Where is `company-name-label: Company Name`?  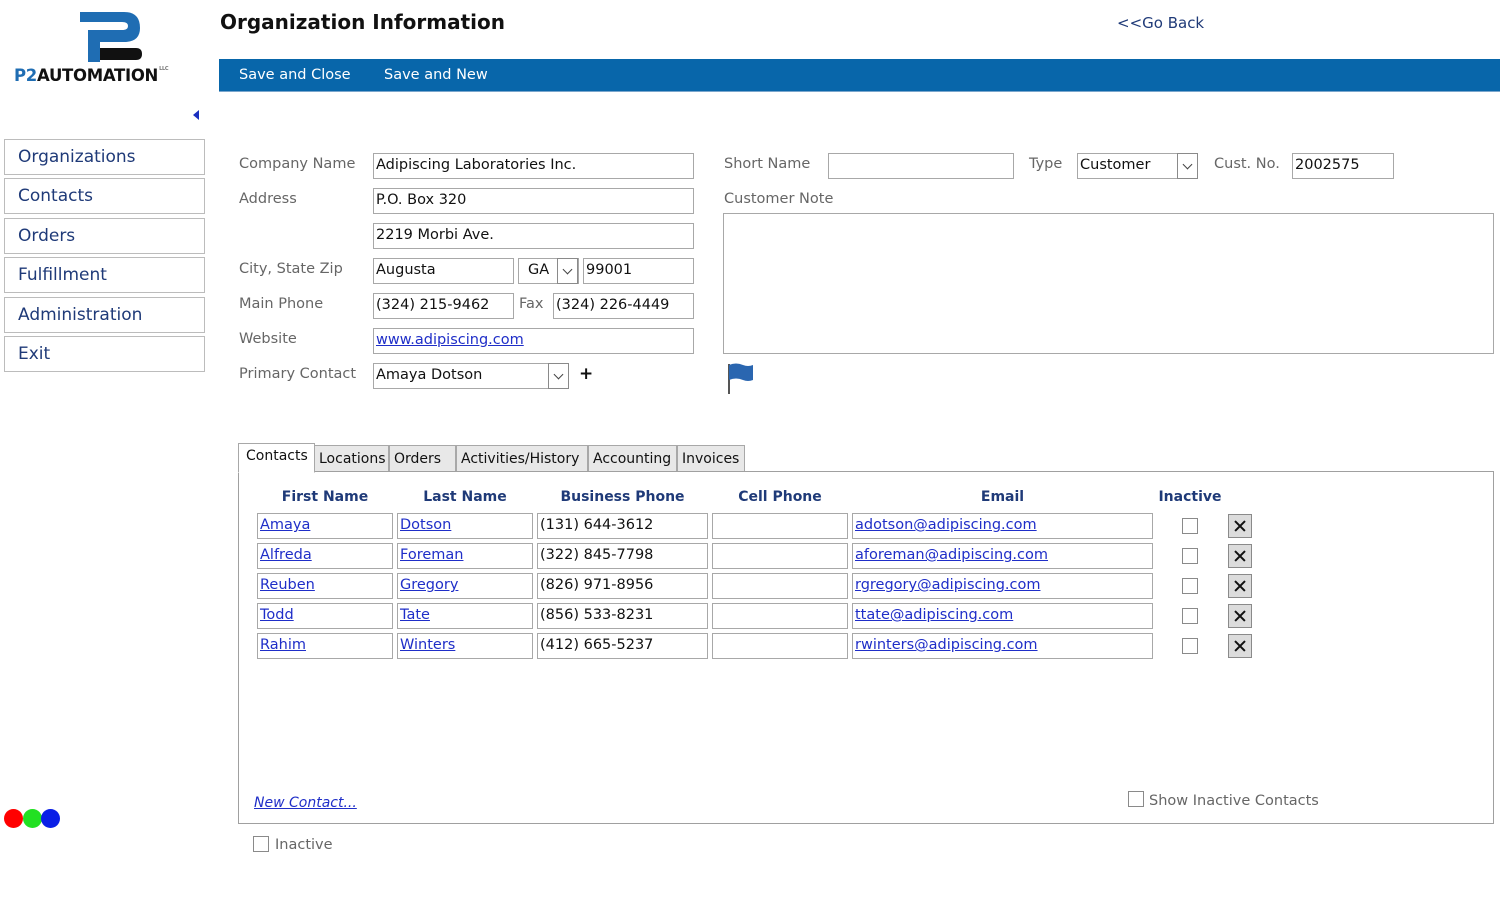 company-name-label: Company Name is located at coordinates (297, 164).